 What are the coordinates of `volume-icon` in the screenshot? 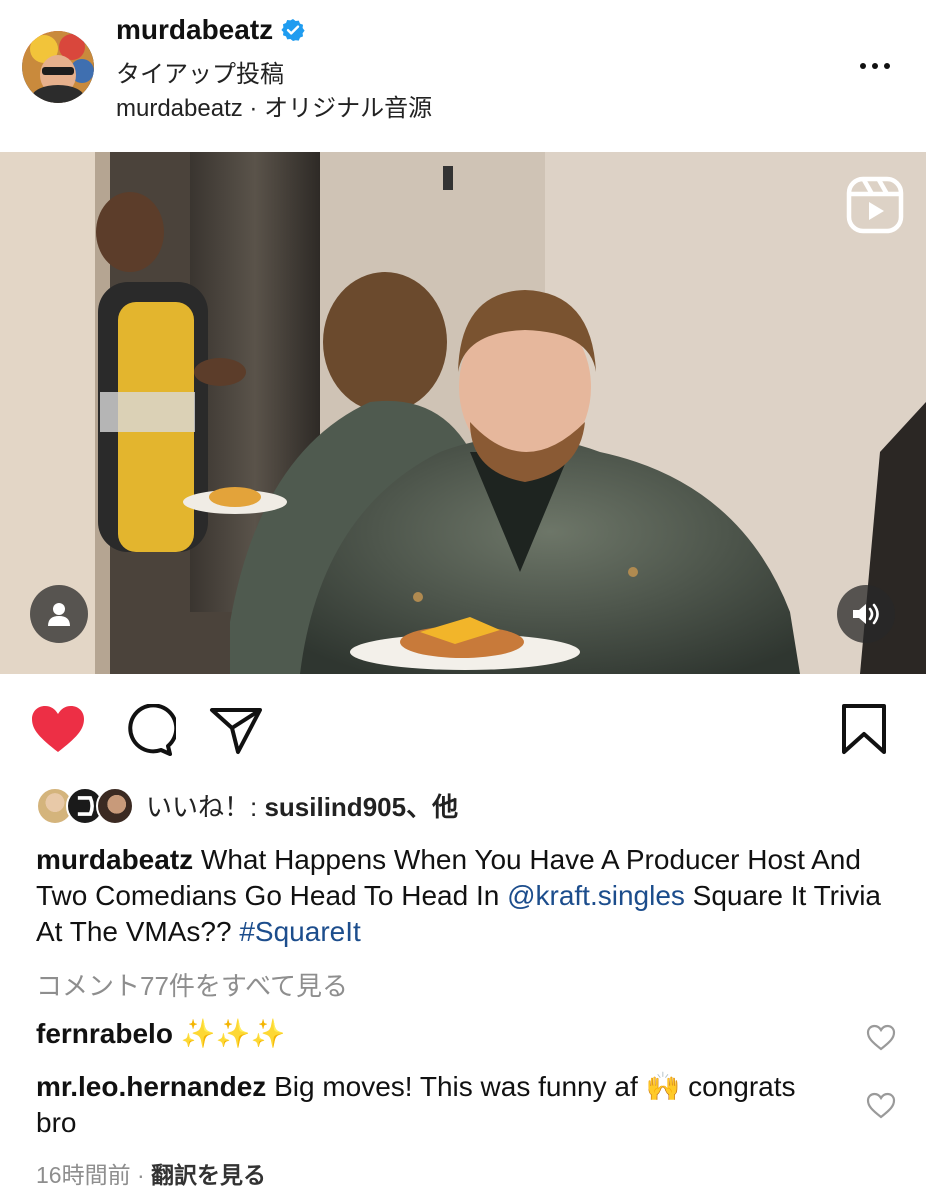 It's located at (866, 614).